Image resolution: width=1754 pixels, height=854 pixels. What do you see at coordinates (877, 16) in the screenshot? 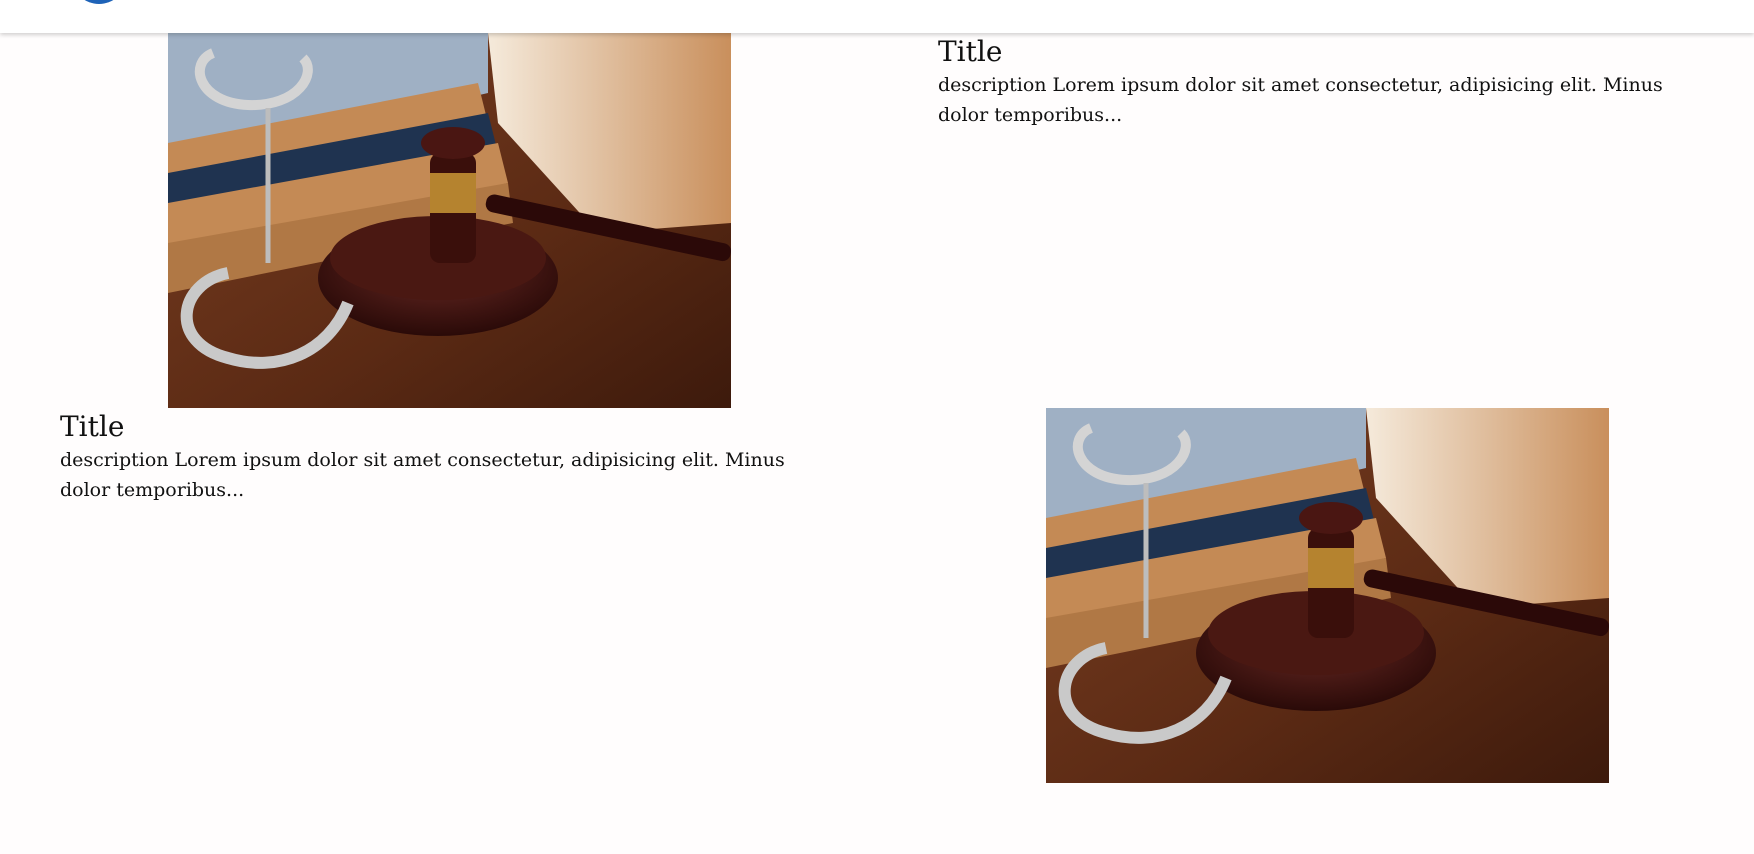
I see `top-navbar` at bounding box center [877, 16].